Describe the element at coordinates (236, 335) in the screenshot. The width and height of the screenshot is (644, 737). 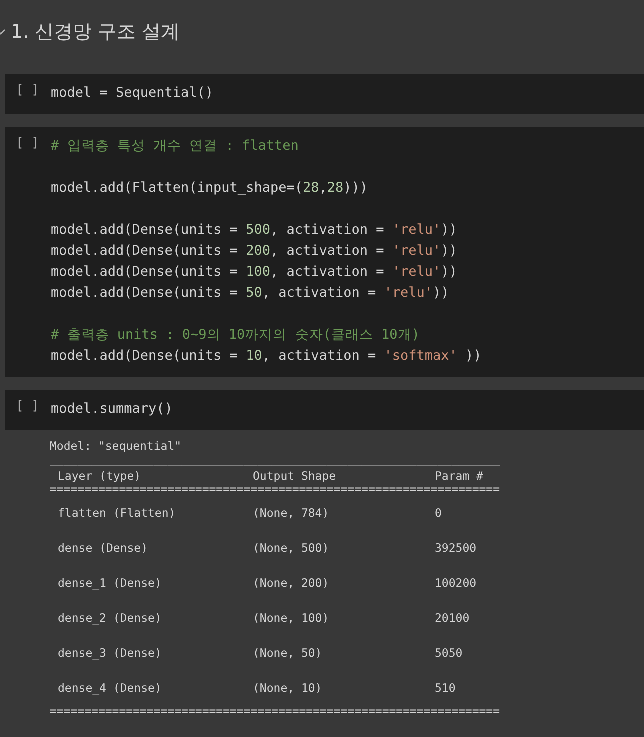
I see `code-line: # 출력층 units : 0~9의 10까지의 숫자(클래스 10개)` at that location.